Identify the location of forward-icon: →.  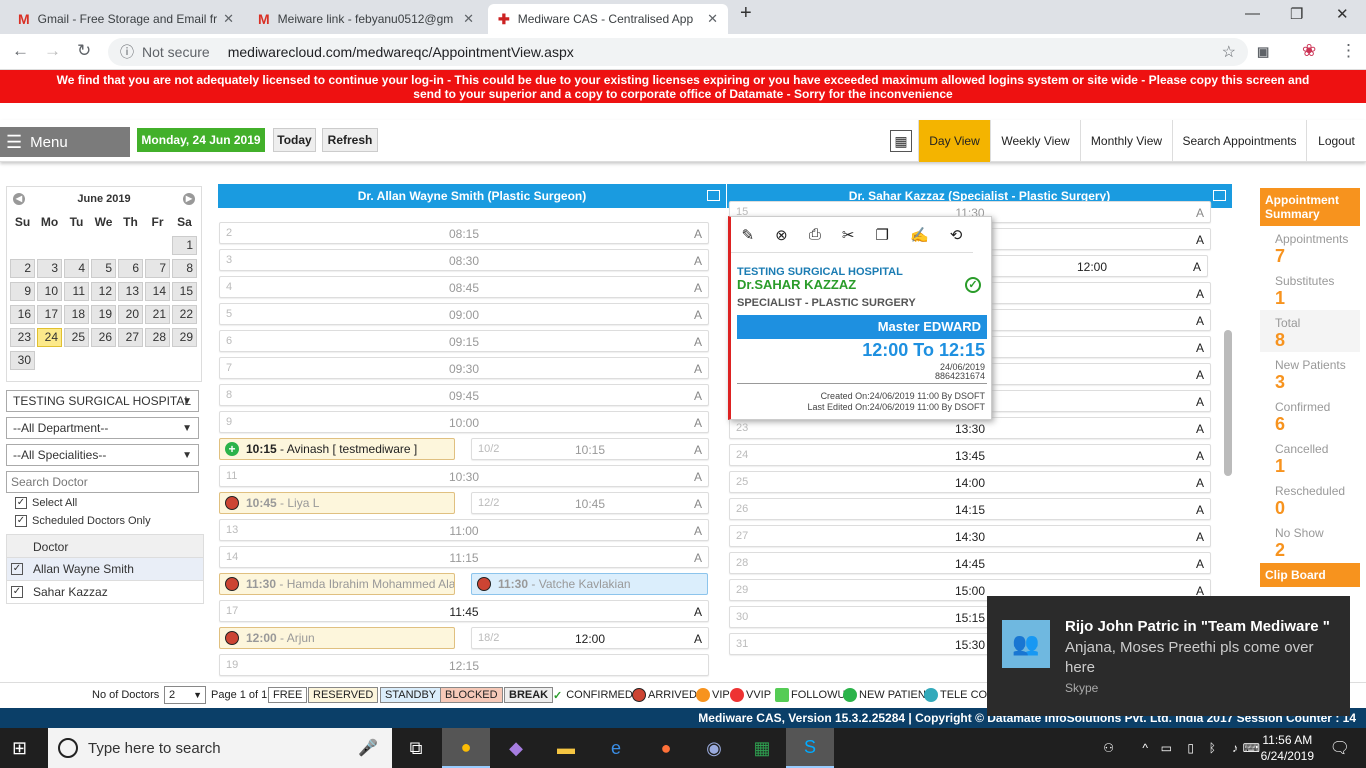
(52, 51).